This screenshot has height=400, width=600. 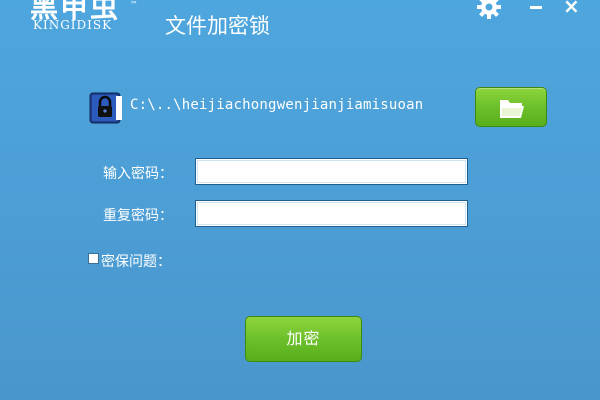 What do you see at coordinates (138, 216) in the screenshot?
I see `confirm-password-label: 重复密码：` at bounding box center [138, 216].